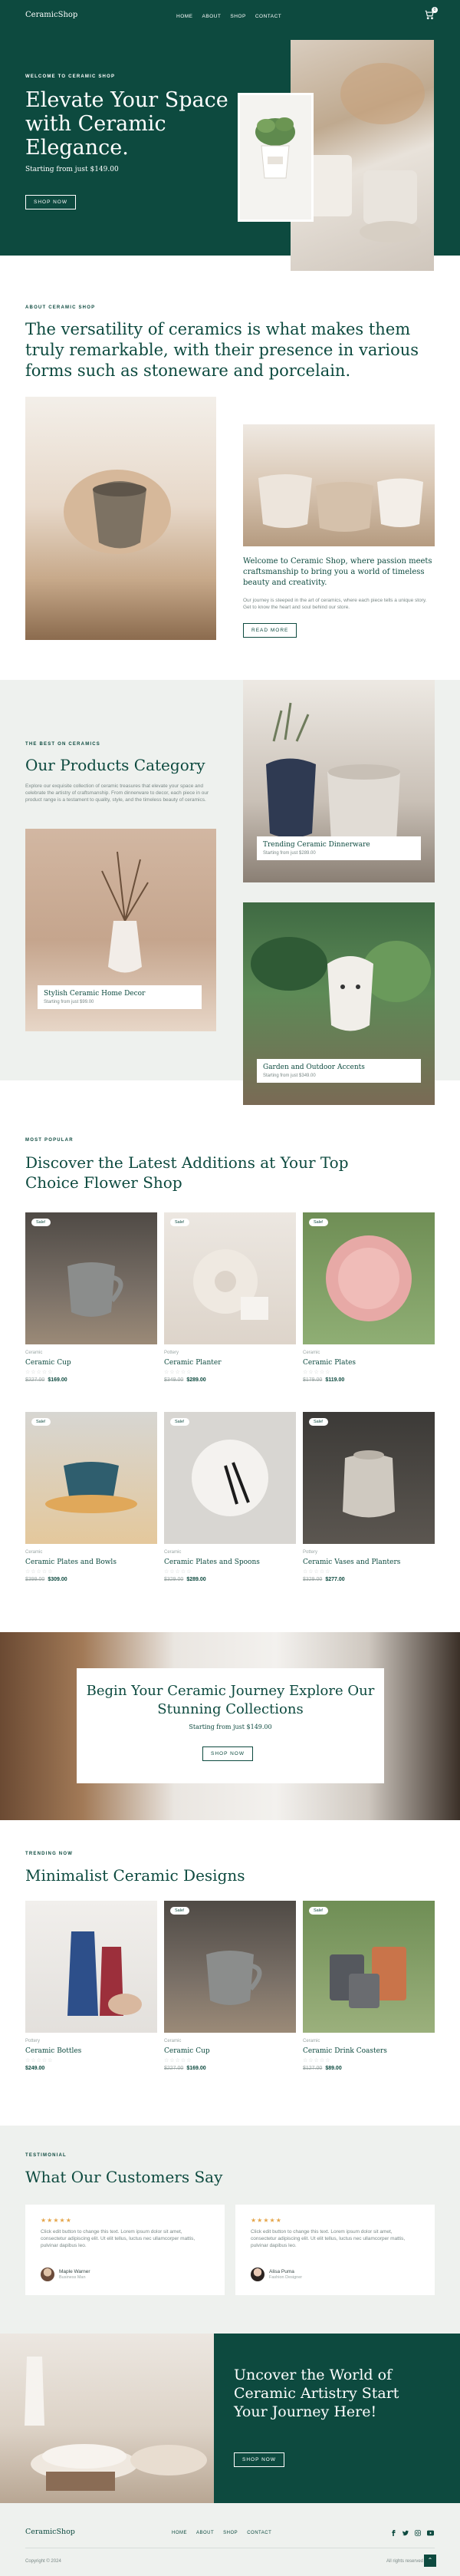 The width and height of the screenshot is (460, 2576). I want to click on banner-shop-now-button: SHOP NOW, so click(228, 1753).